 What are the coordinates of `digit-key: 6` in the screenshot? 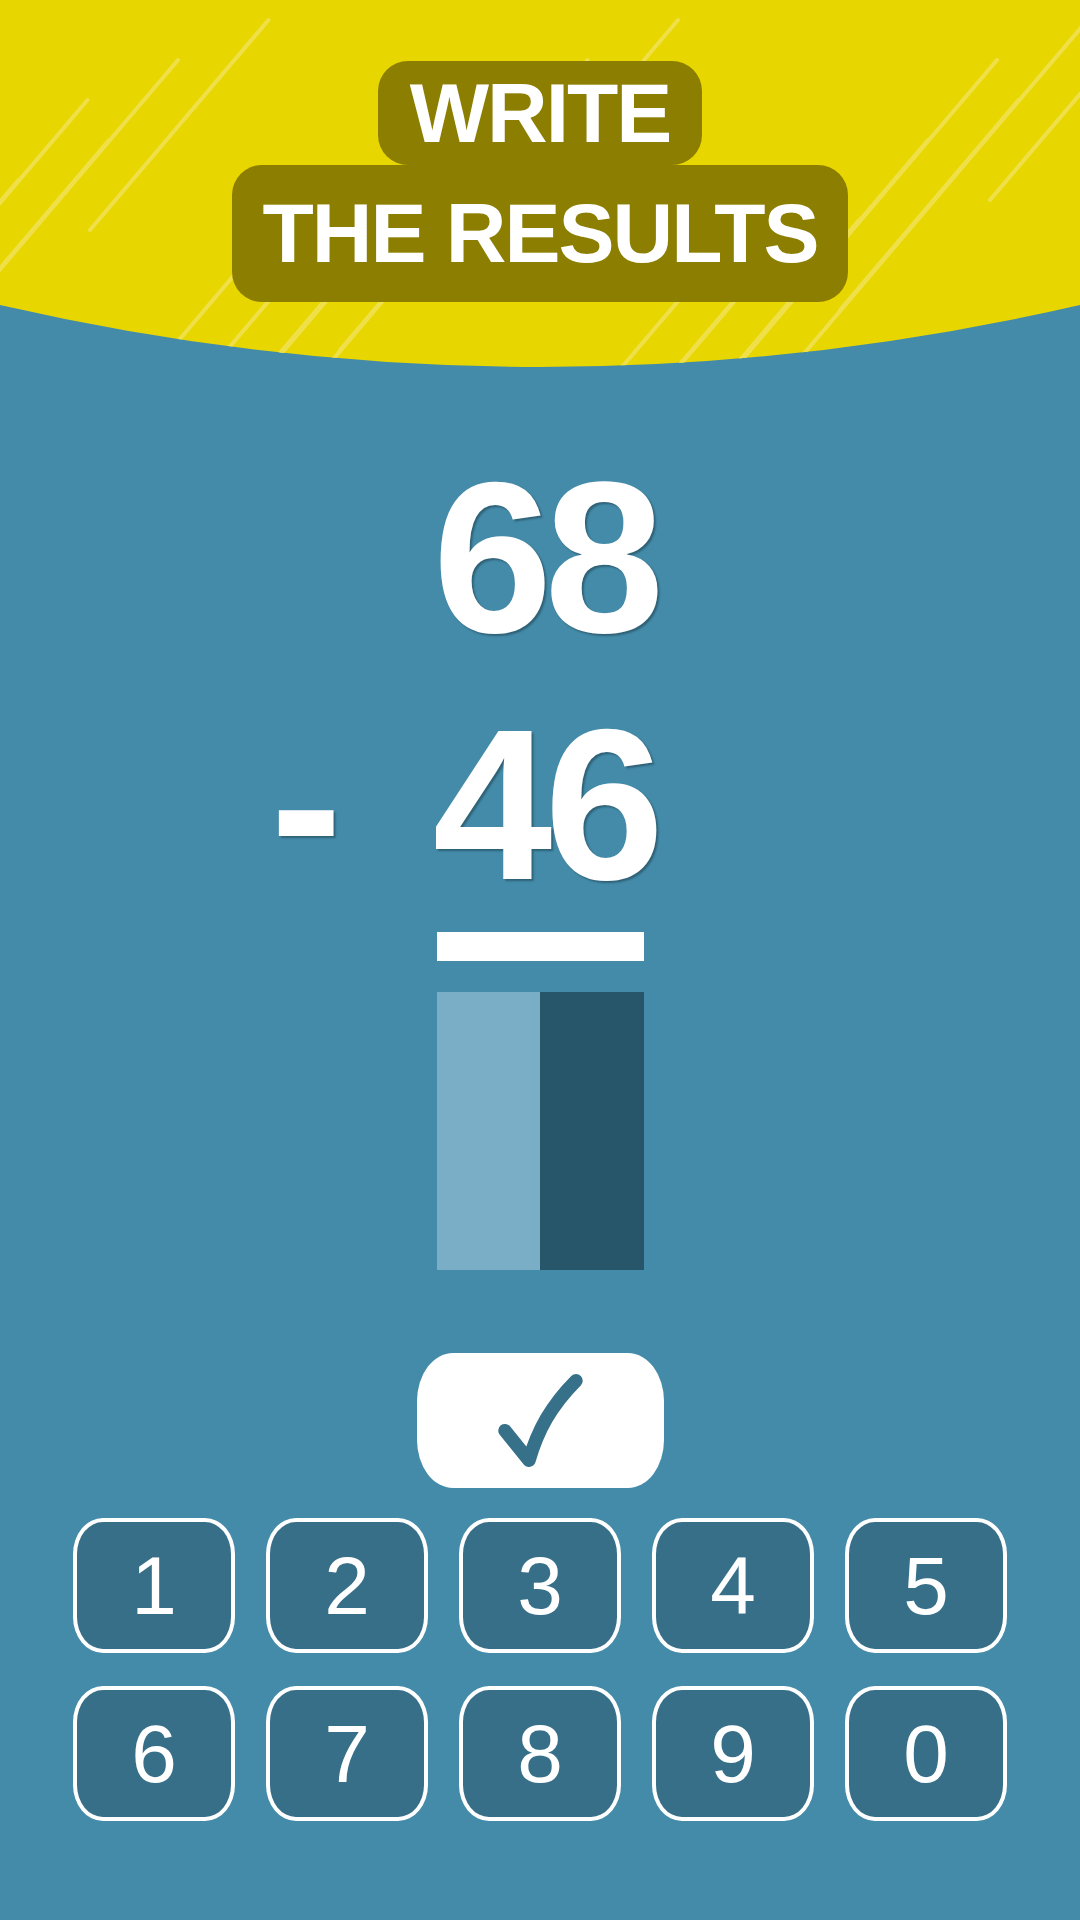 It's located at (154, 1753).